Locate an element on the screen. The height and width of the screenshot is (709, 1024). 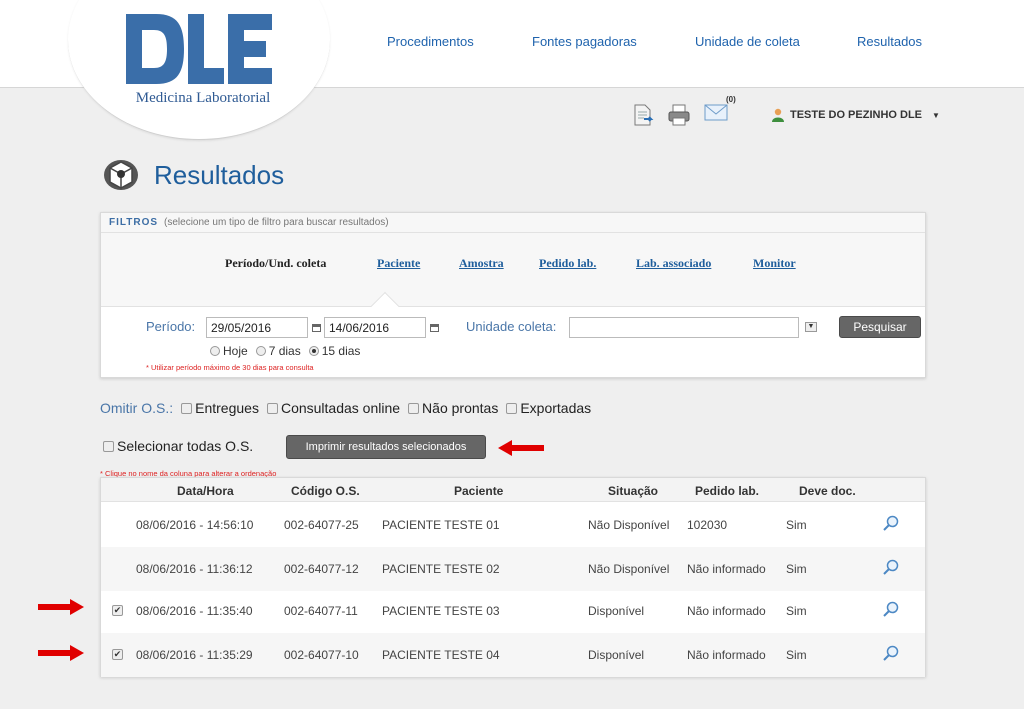
cell-patient: PACIENTE TESTE 01 is located at coordinates (441, 525).